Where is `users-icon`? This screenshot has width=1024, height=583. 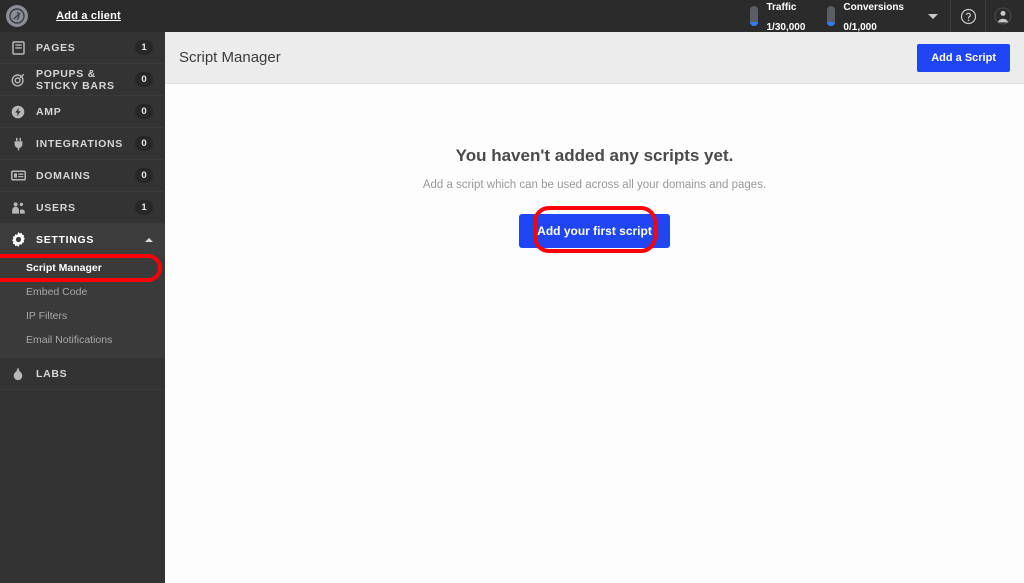
users-icon is located at coordinates (18, 208).